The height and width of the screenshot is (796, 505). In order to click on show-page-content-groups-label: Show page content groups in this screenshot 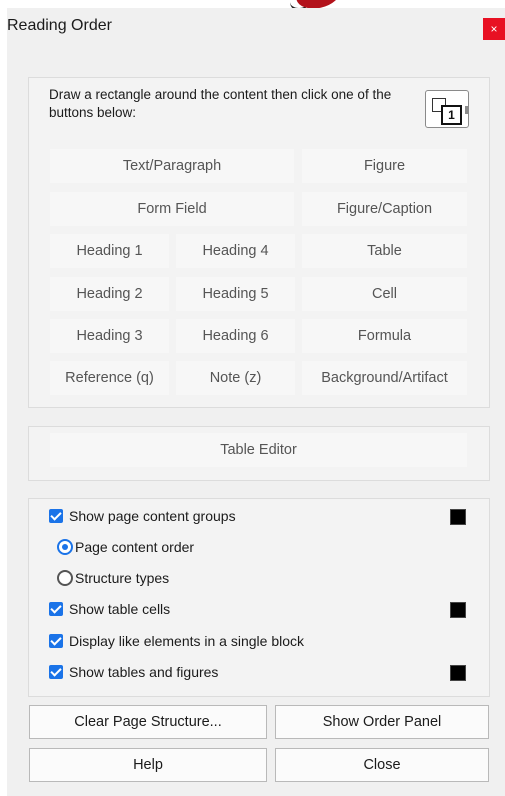, I will do `click(152, 516)`.